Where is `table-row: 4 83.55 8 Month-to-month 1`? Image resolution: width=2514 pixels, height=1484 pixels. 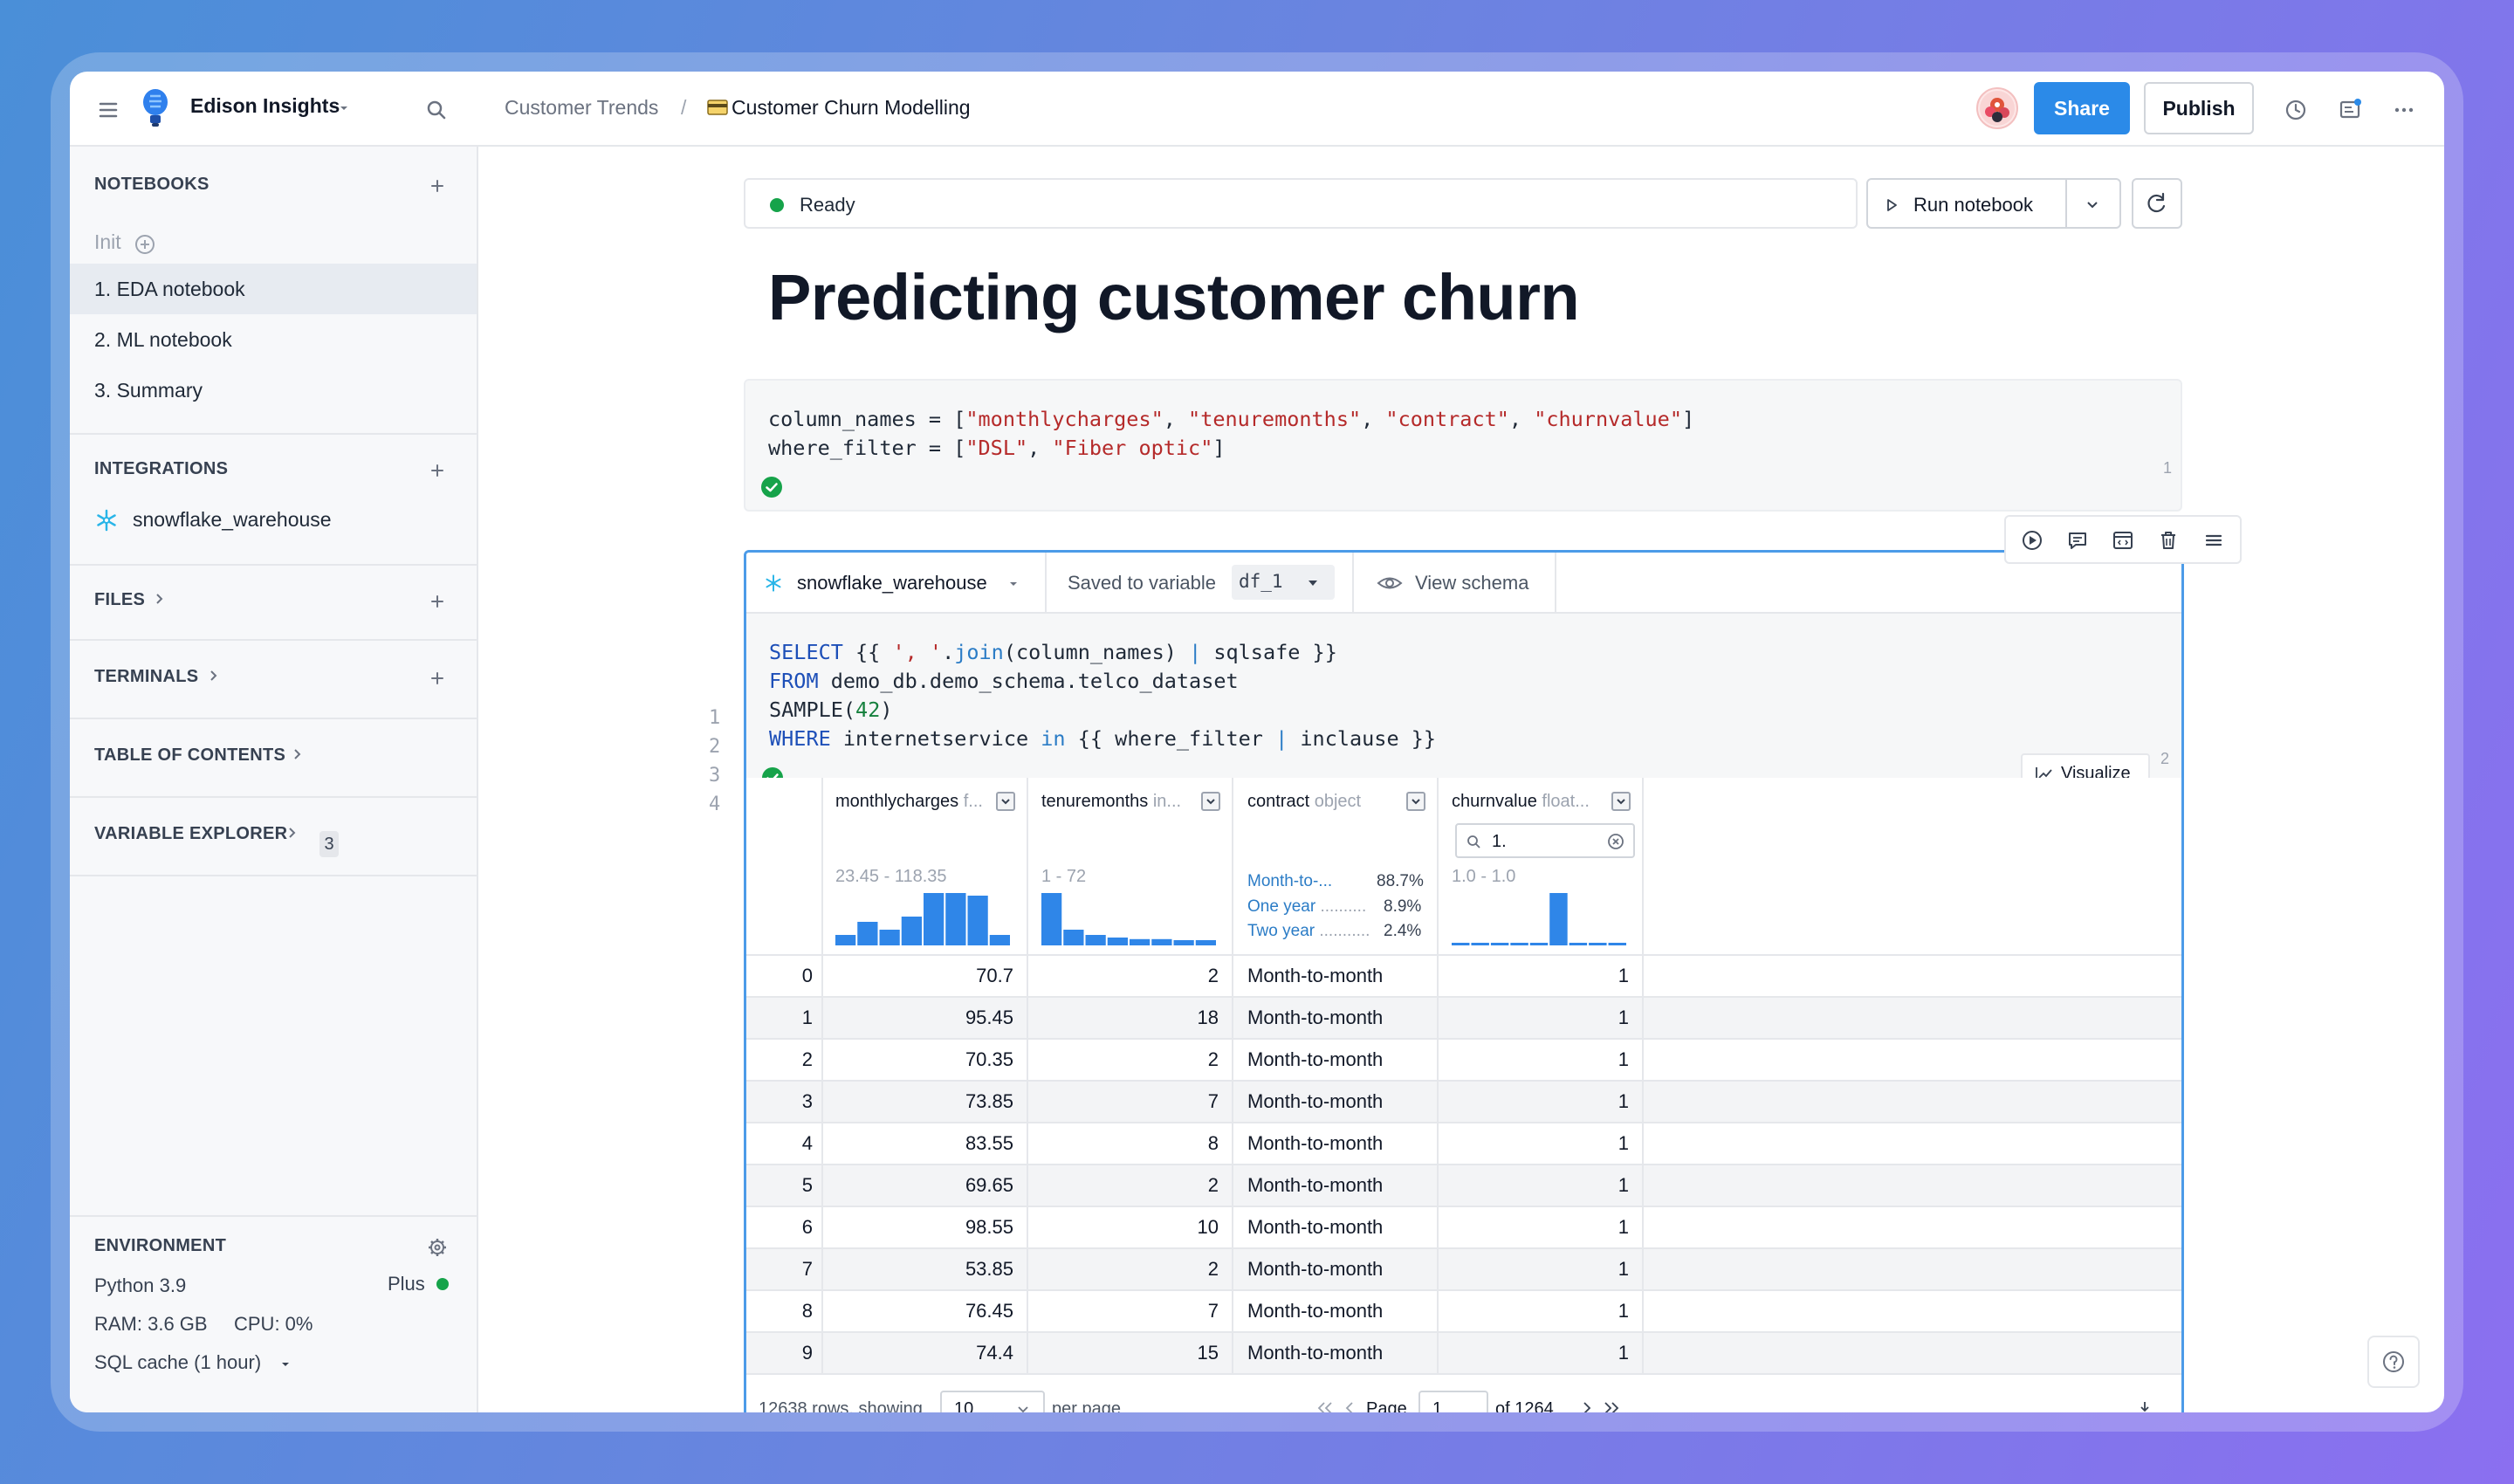 table-row: 4 83.55 8 Month-to-month 1 is located at coordinates (1463, 1144).